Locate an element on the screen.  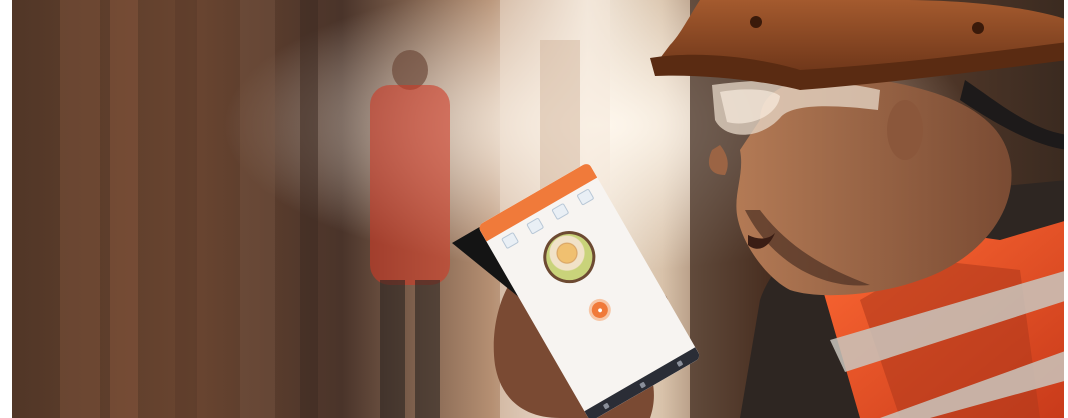
chart-icon is located at coordinates (559, 212).